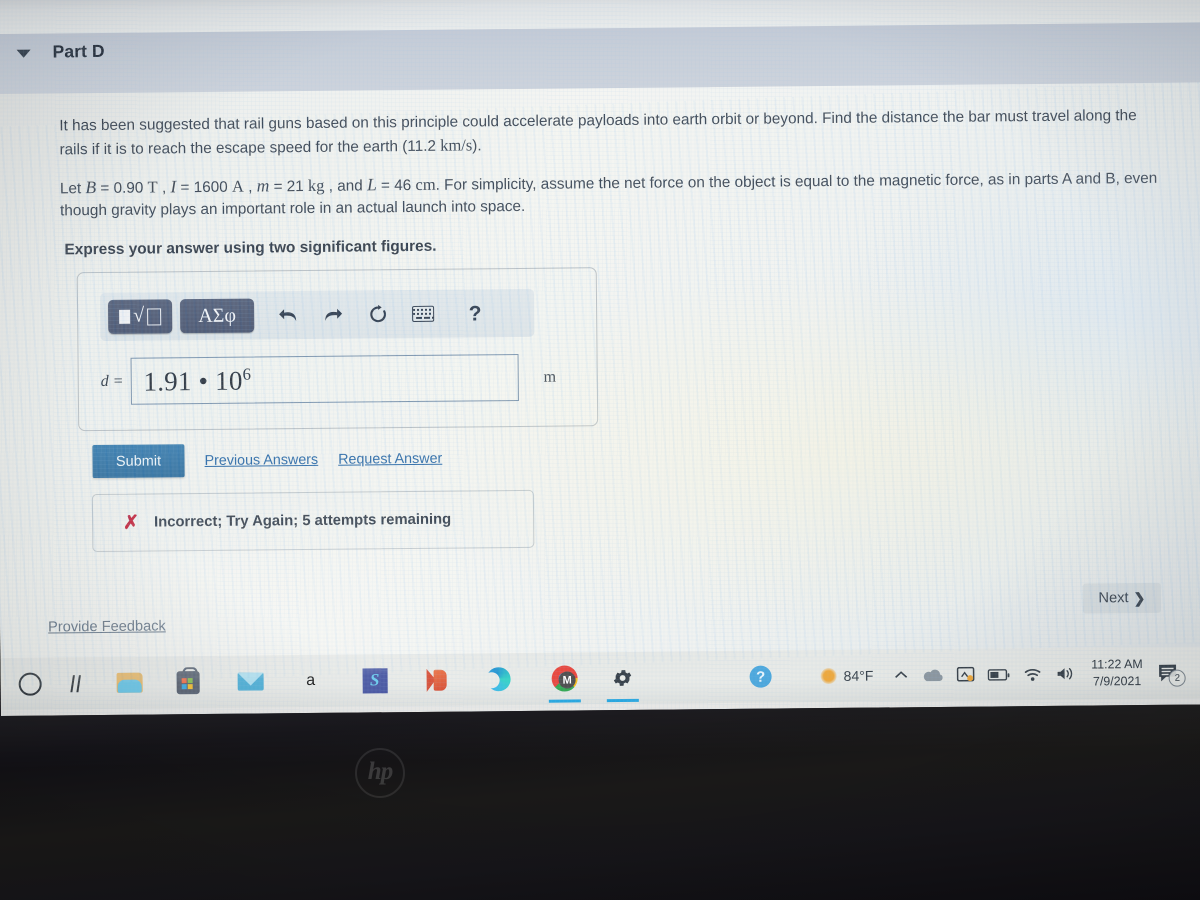 The image size is (1200, 900). I want to click on symbol-B: B, so click(91, 187).